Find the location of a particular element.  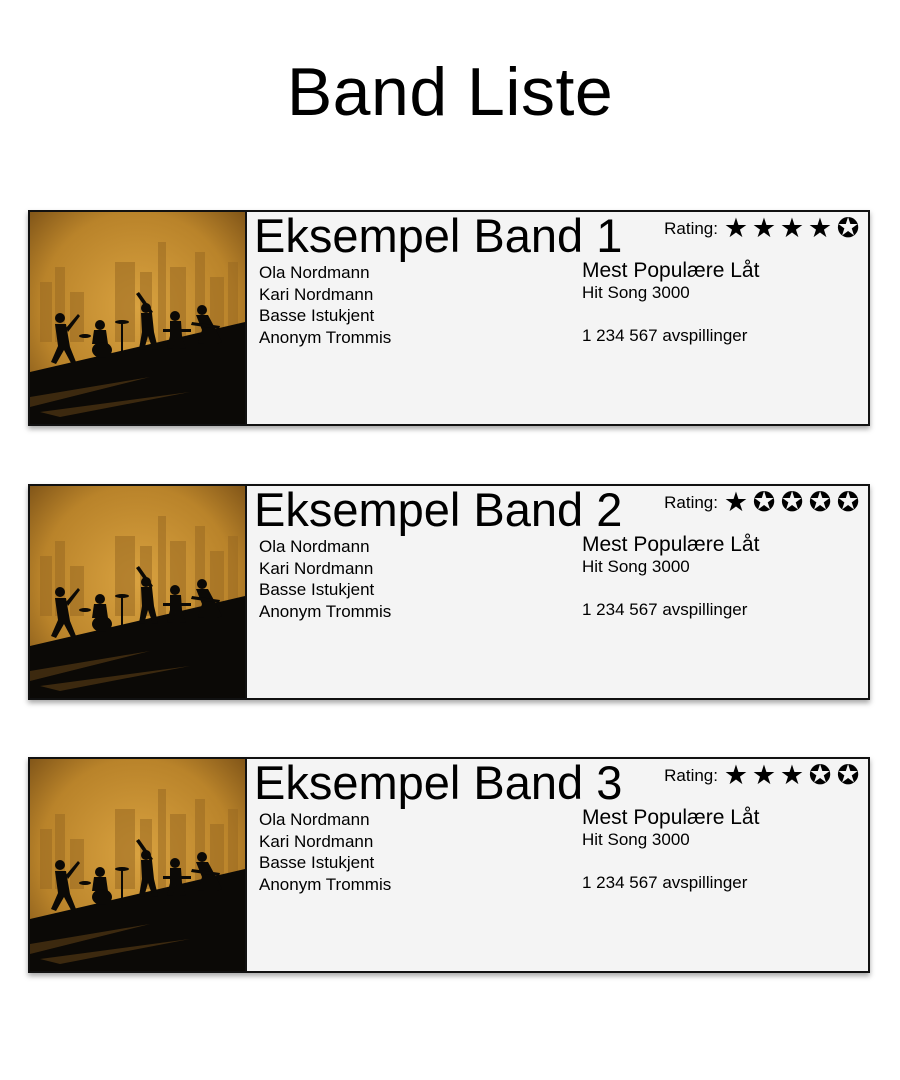

rating: Rating: ★ ★ ★ ★ ✪ is located at coordinates (763, 229).